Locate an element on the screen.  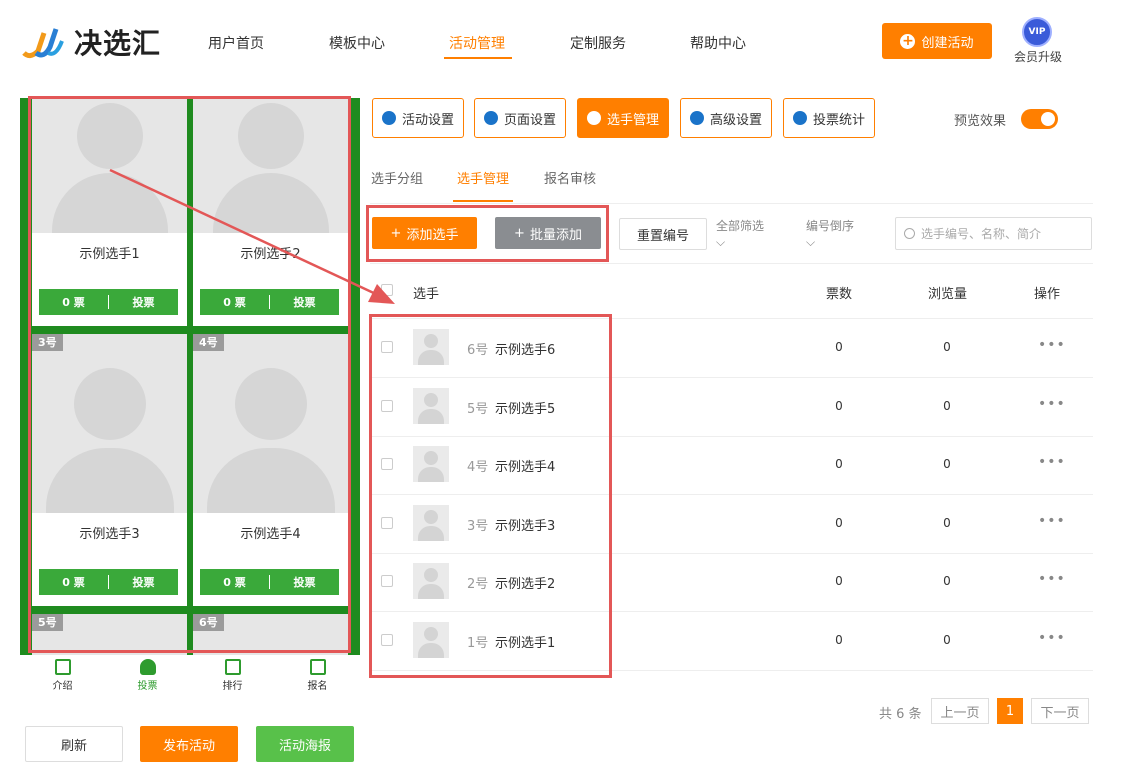
annotation-arrow is located at coordinates (252, 236).